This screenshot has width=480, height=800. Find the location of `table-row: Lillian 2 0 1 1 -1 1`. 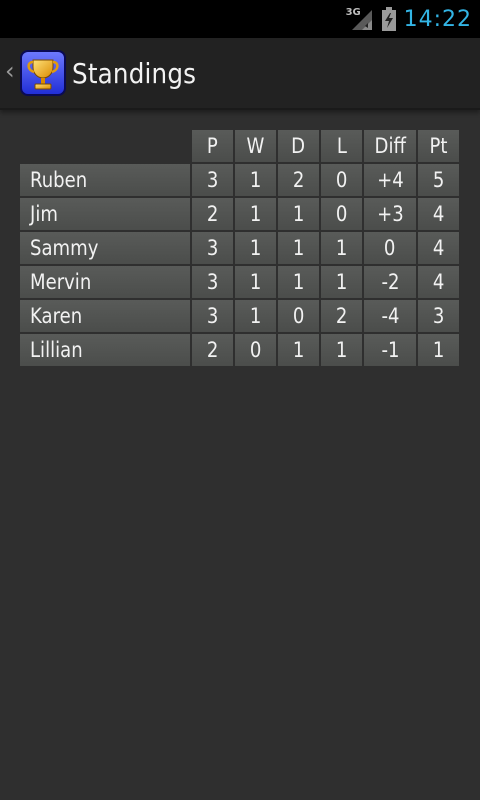

table-row: Lillian 2 0 1 1 -1 1 is located at coordinates (241, 350).